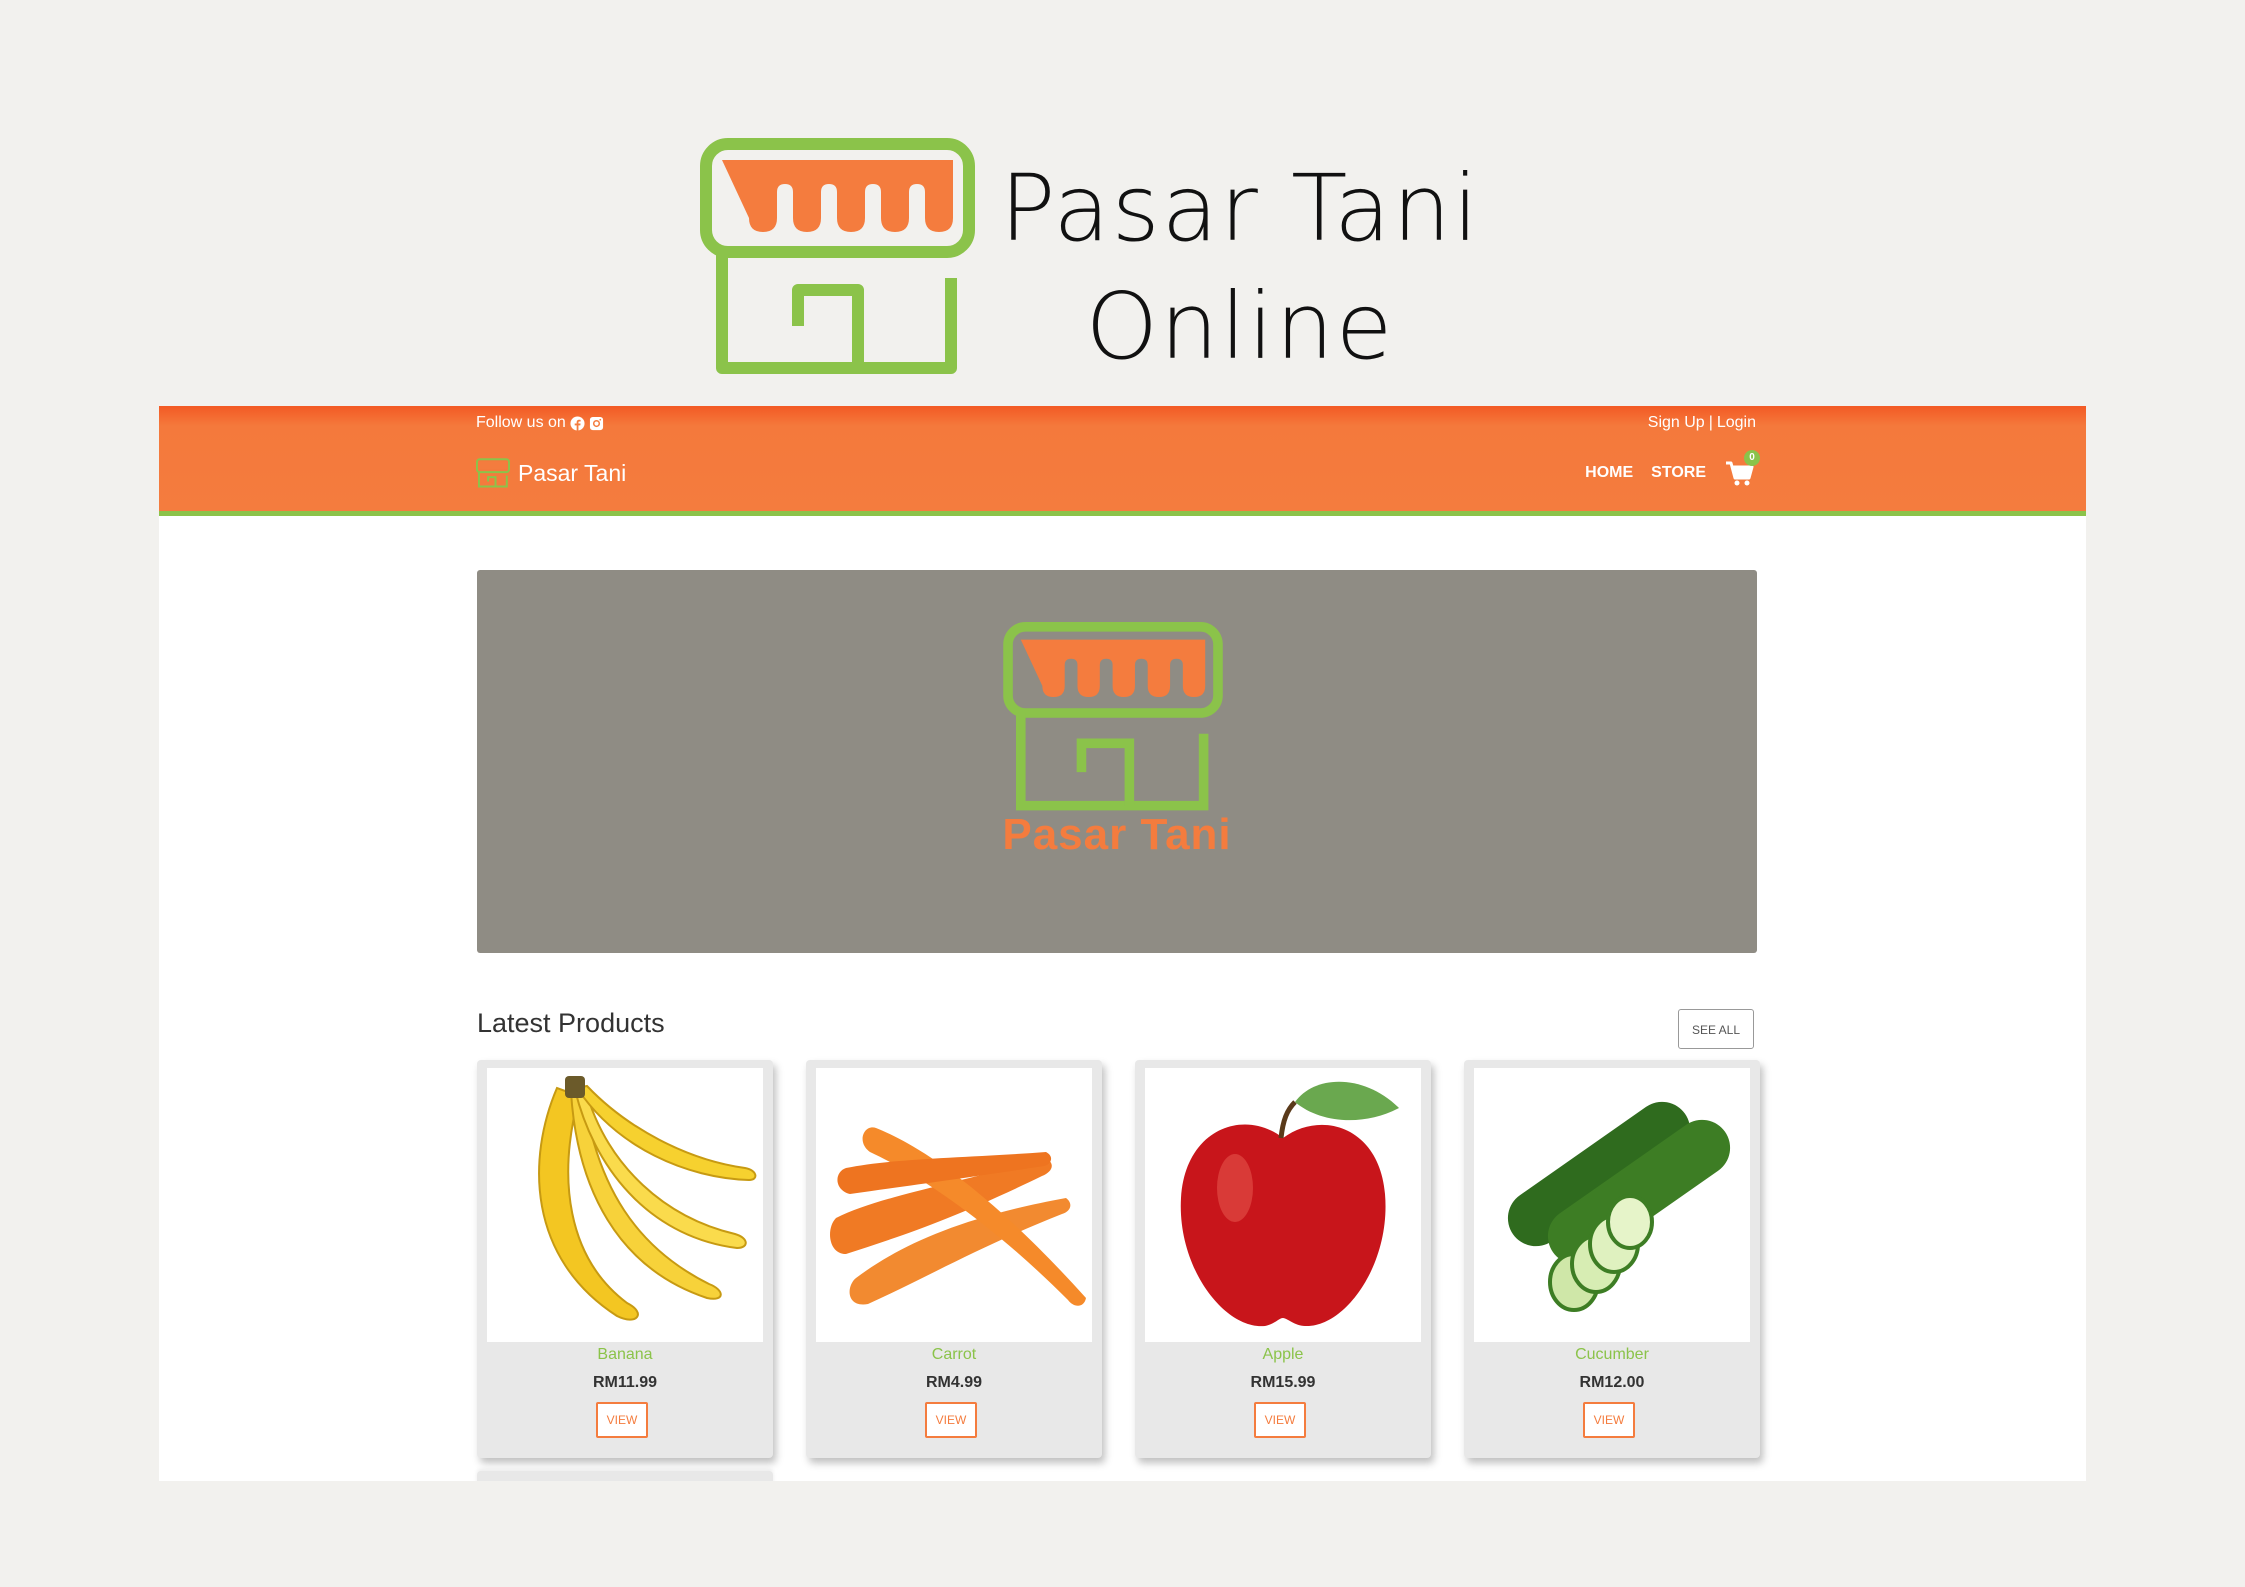 Image resolution: width=2245 pixels, height=1587 pixels. I want to click on product-card: Cucumber RM12.00 VIEW, so click(1612, 1259).